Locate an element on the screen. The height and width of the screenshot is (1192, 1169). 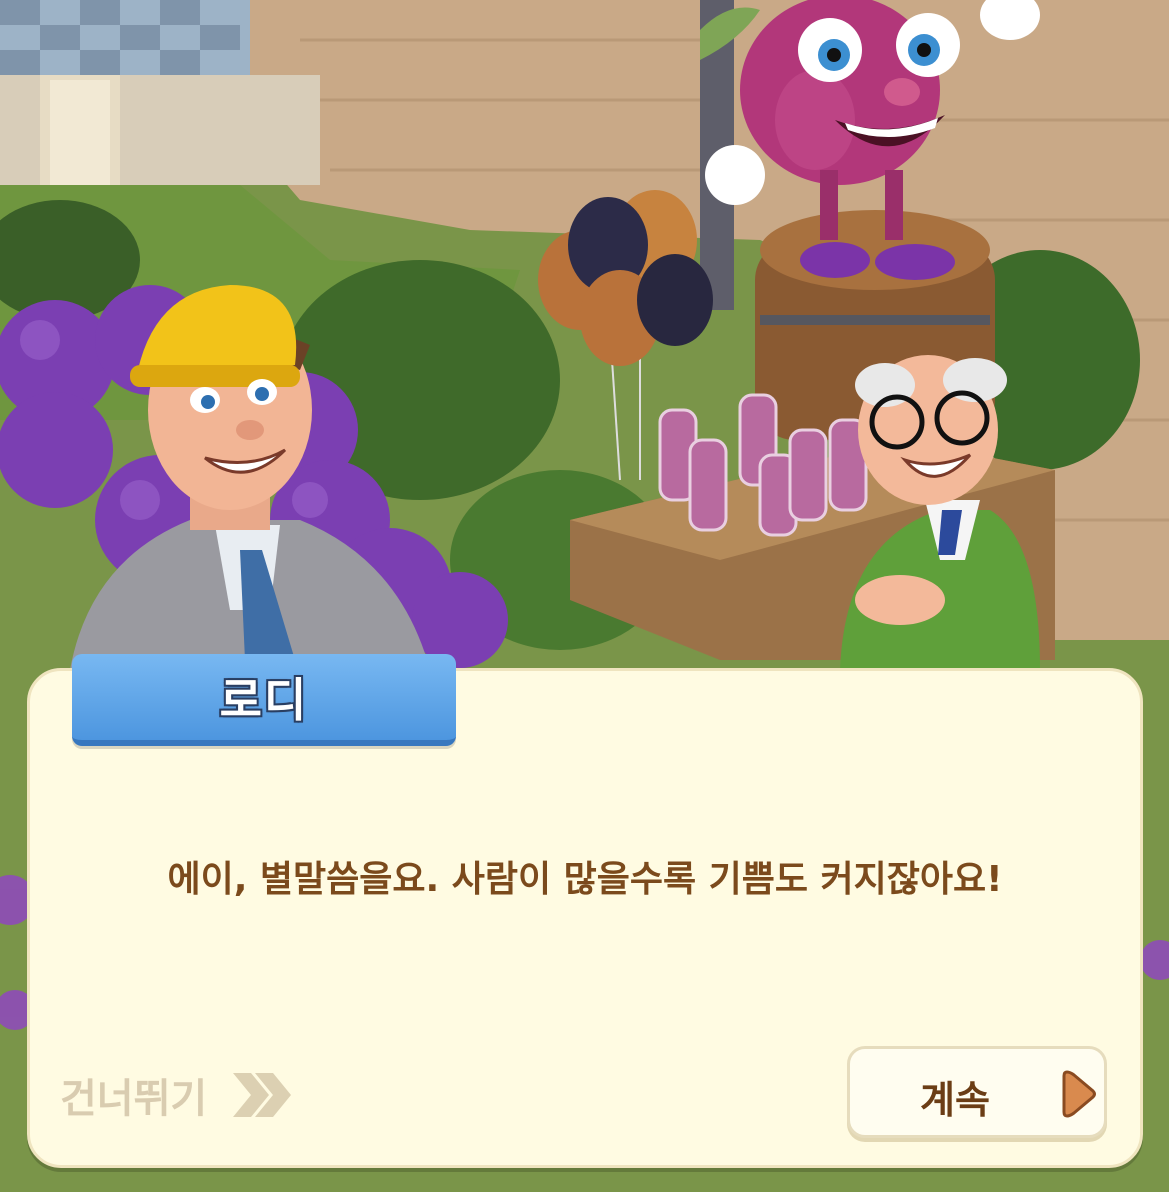
dialog-message: 에이, 별말씀을요. 사람이 많을수록 기쁨도 커지잖아요! is located at coordinates (585, 879).